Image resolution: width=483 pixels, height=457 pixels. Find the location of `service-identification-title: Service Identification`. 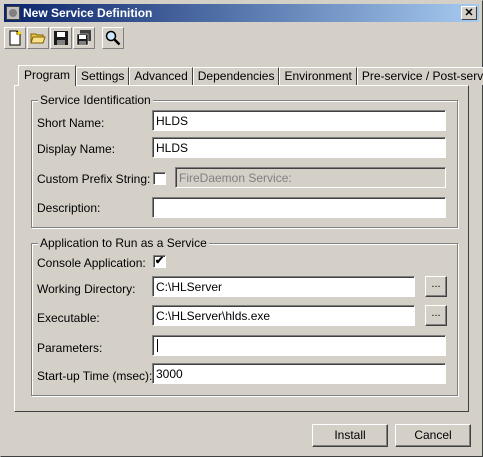

service-identification-title: Service Identification is located at coordinates (95, 100).